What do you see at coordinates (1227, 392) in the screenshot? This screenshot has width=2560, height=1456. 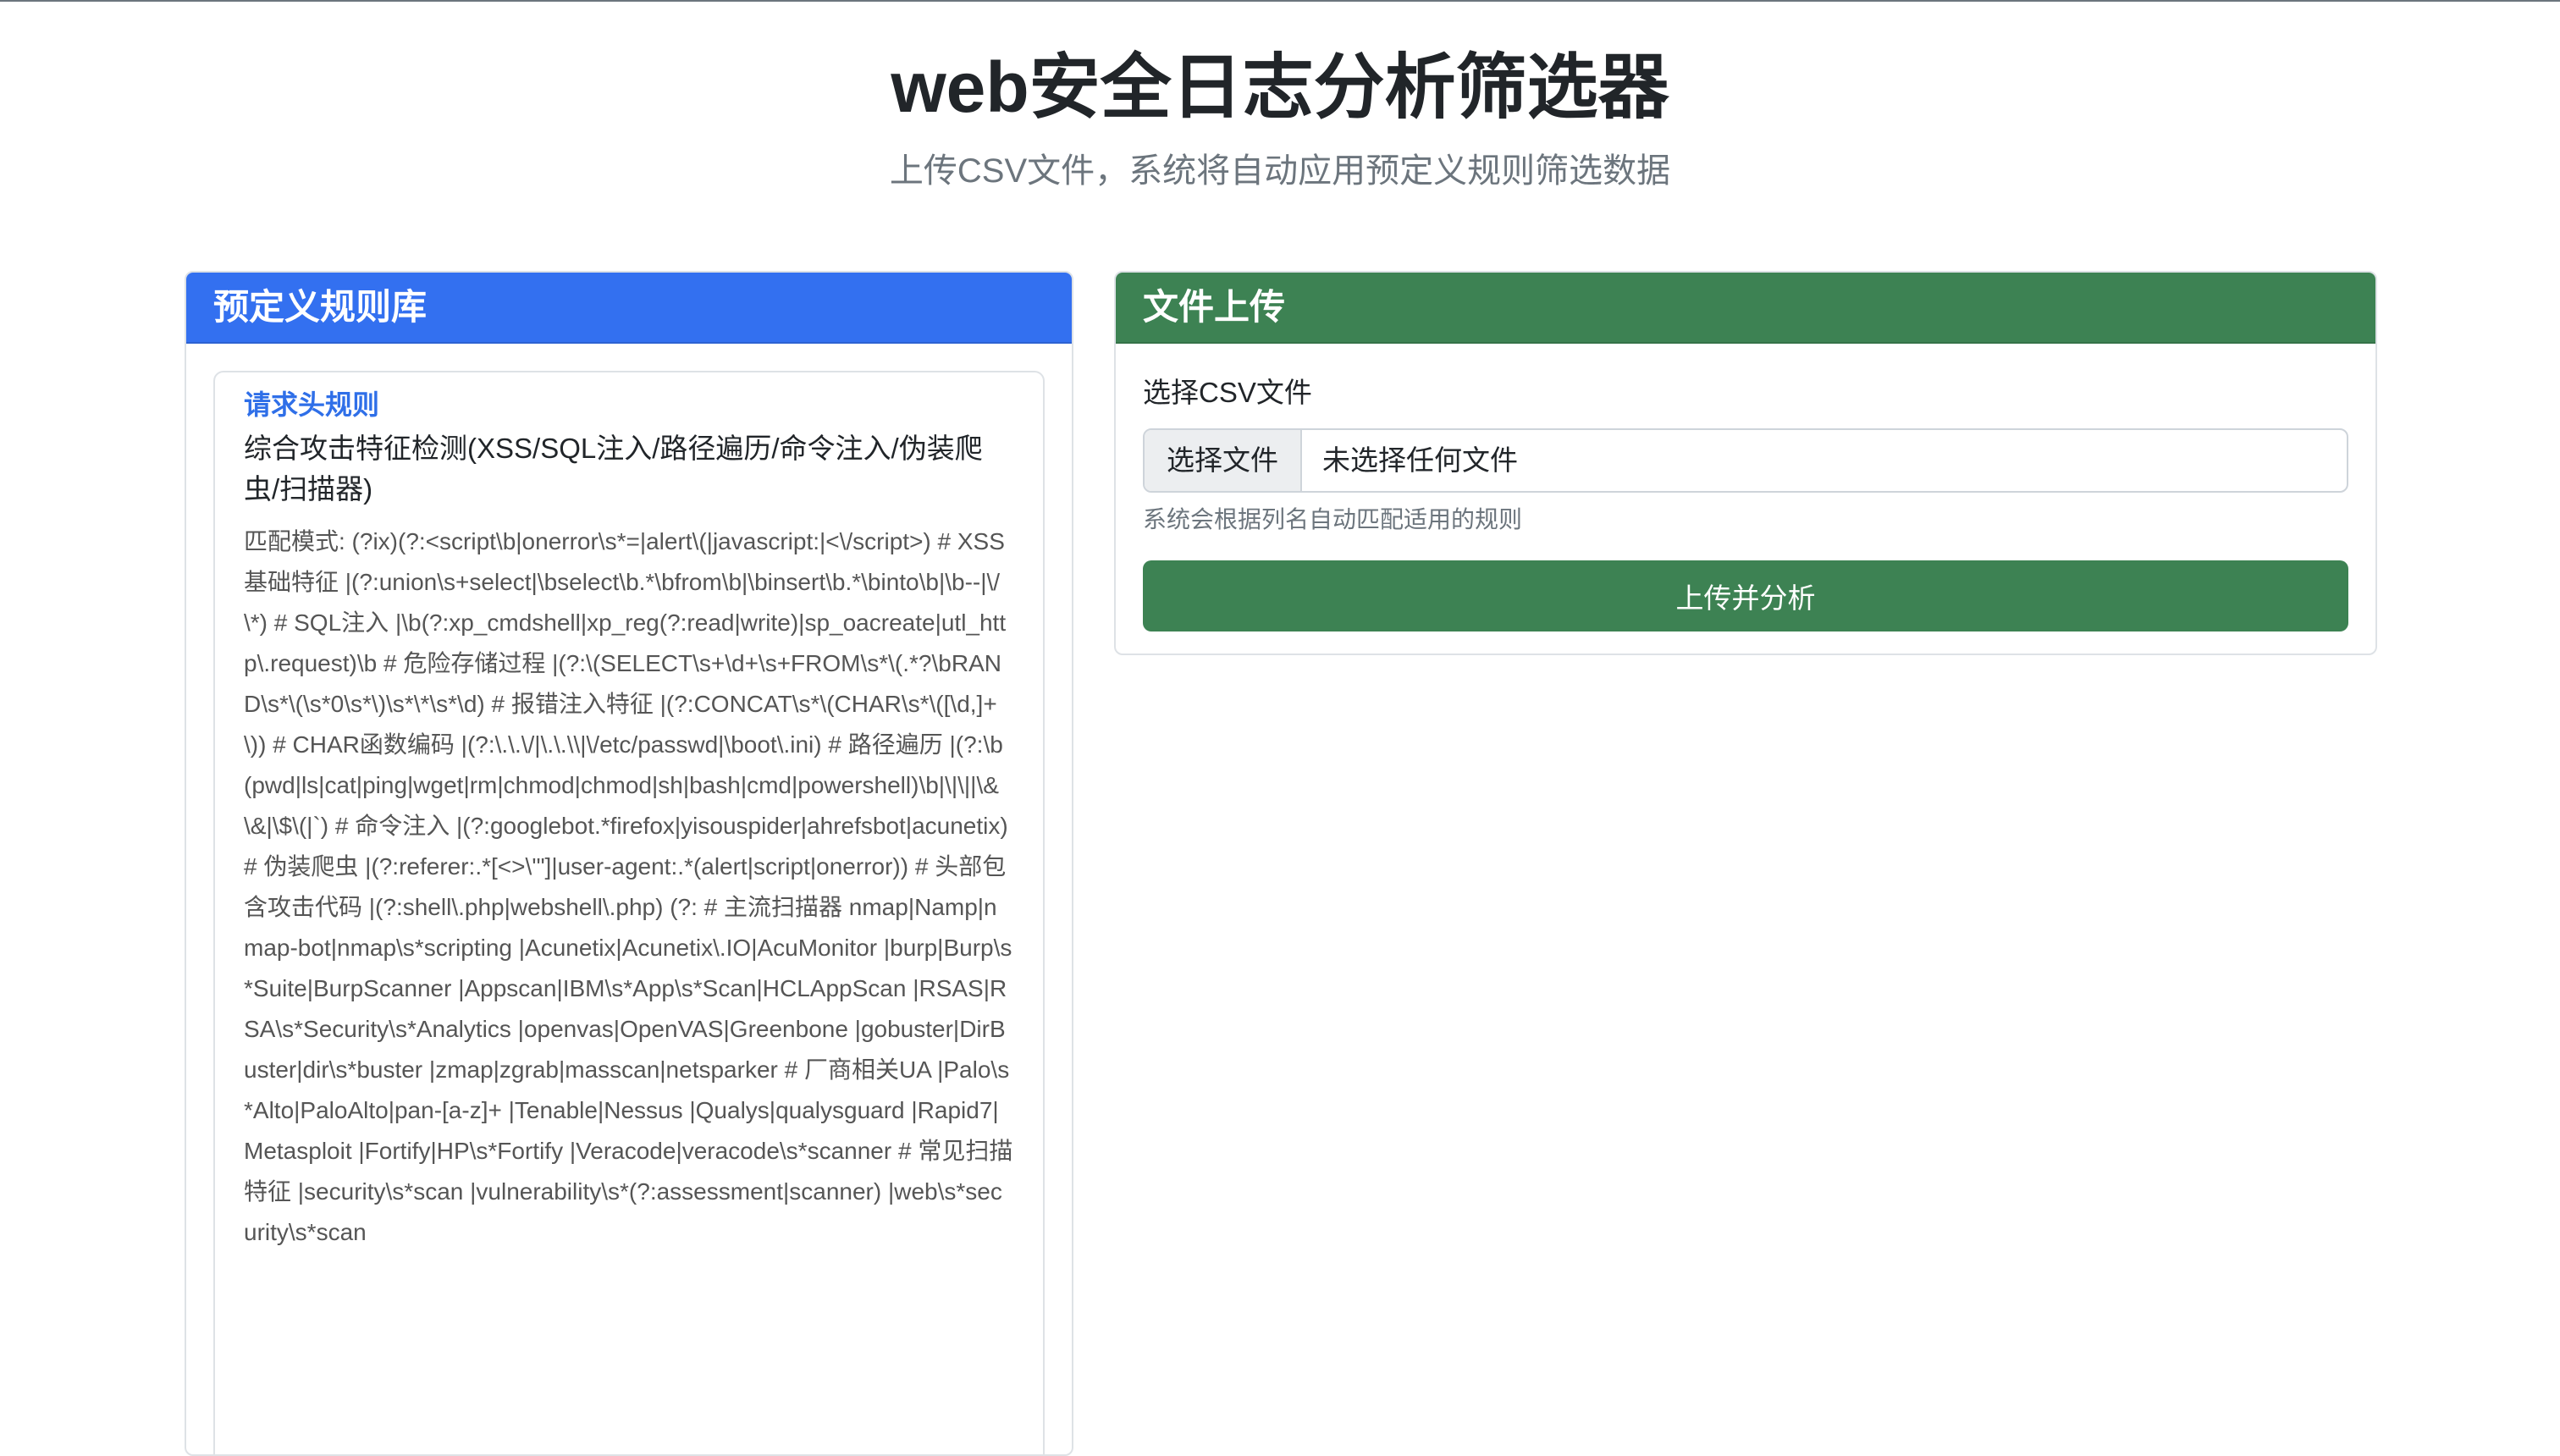 I see `csv-file-label: 选择CSV文件` at bounding box center [1227, 392].